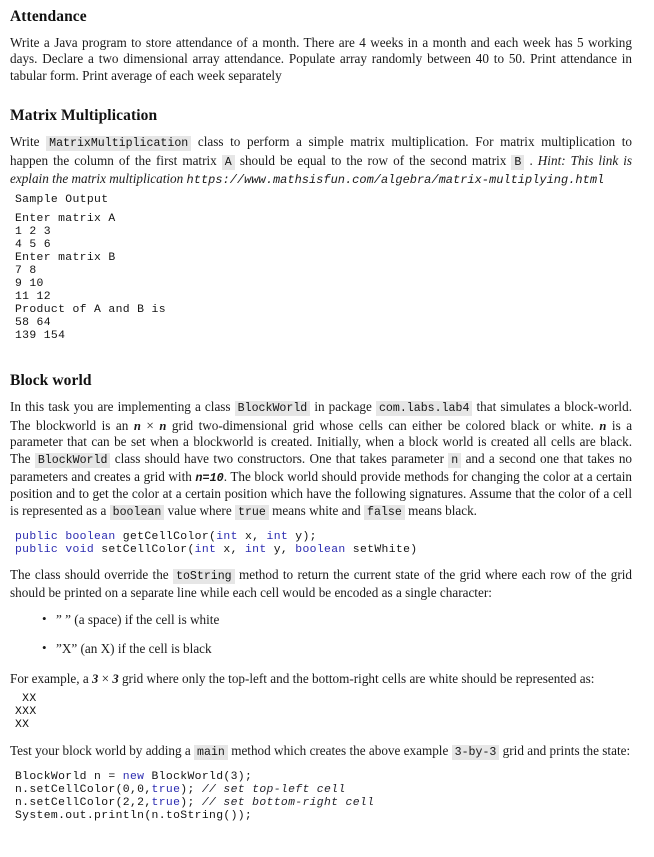 The image size is (654, 857). I want to click on main-l4: System.out.println(n.toString());, so click(134, 815).